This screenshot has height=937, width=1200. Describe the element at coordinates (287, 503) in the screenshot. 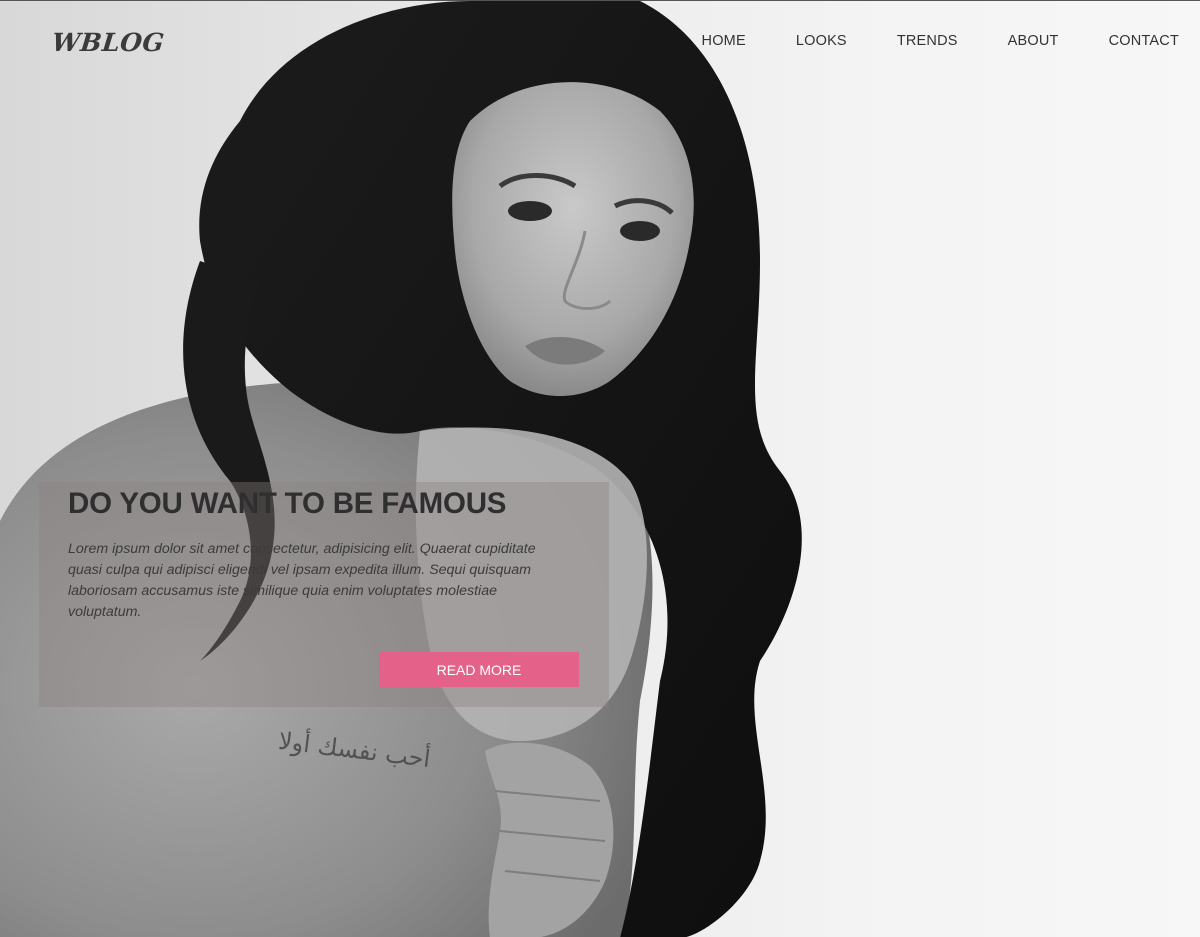

I see `hero-title: DO YOU WANT TO BE FAMOUS` at that location.